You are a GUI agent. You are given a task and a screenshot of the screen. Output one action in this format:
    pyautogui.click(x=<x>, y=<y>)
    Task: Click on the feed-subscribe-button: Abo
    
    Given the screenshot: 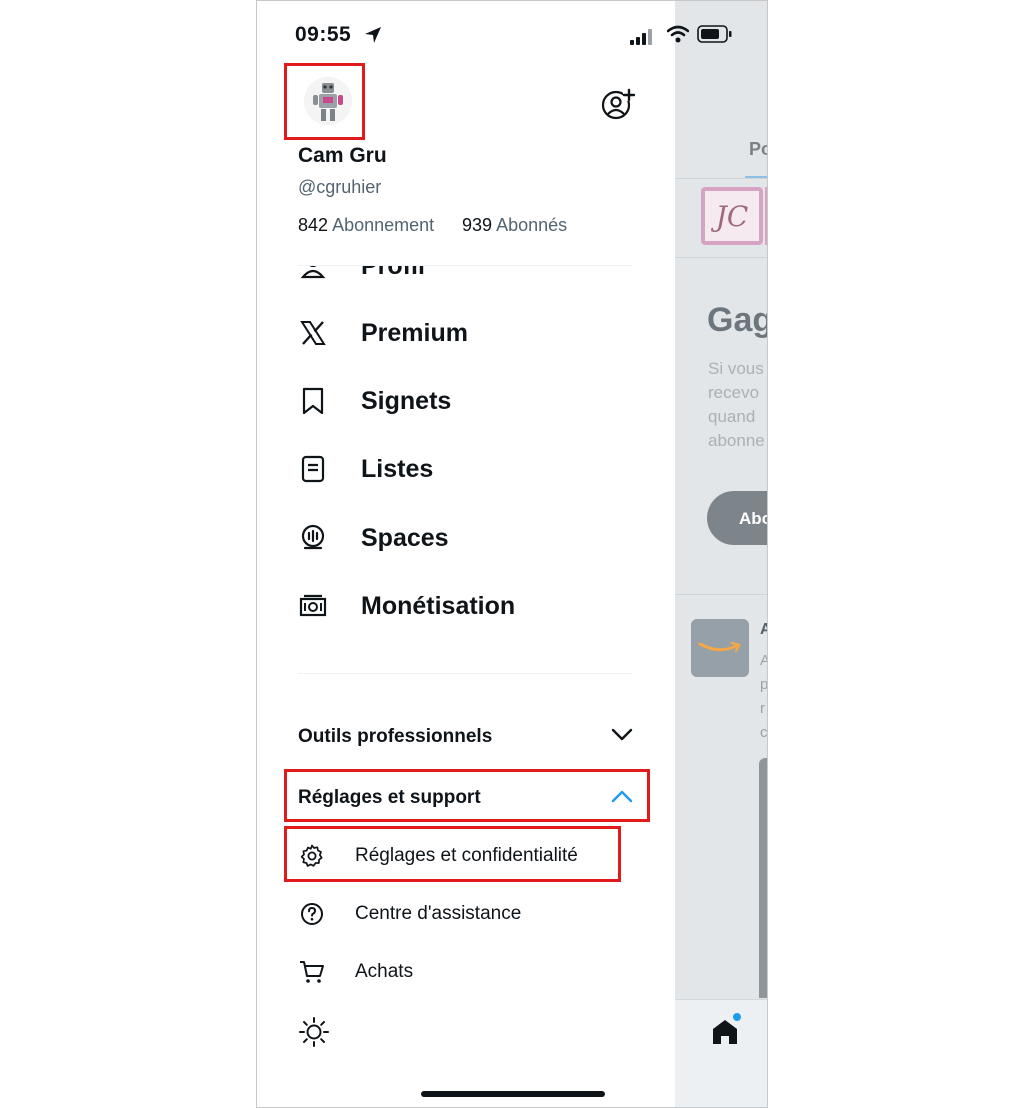 What is the action you would take?
    pyautogui.click(x=737, y=518)
    